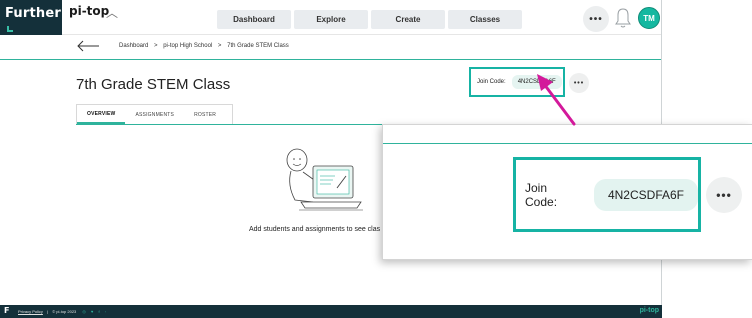 The width and height of the screenshot is (752, 318). I want to click on breadcrumb-class: 7th Grade STEM Class, so click(258, 46).